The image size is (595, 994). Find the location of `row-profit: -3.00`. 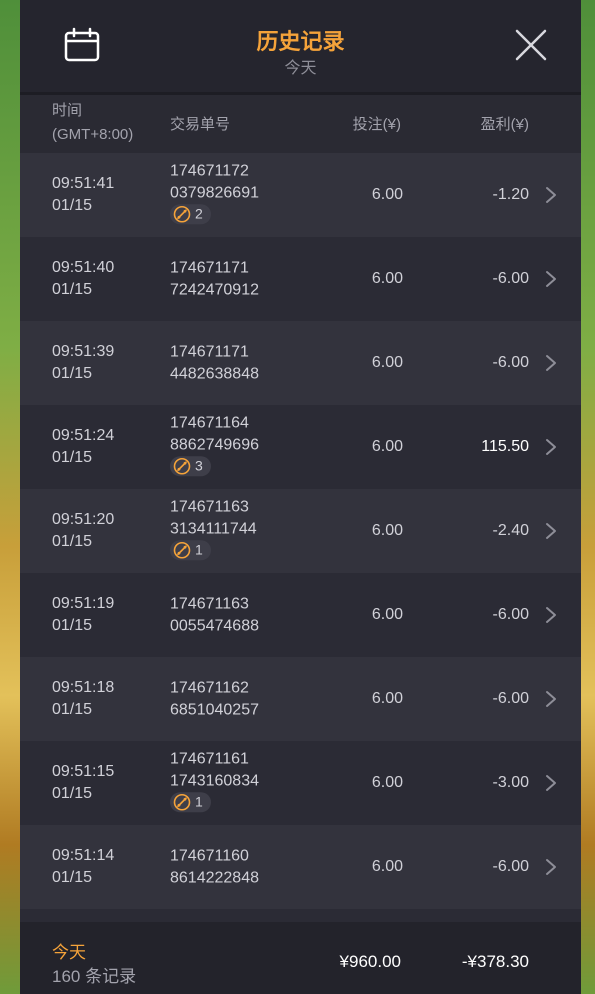

row-profit: -3.00 is located at coordinates (510, 782).